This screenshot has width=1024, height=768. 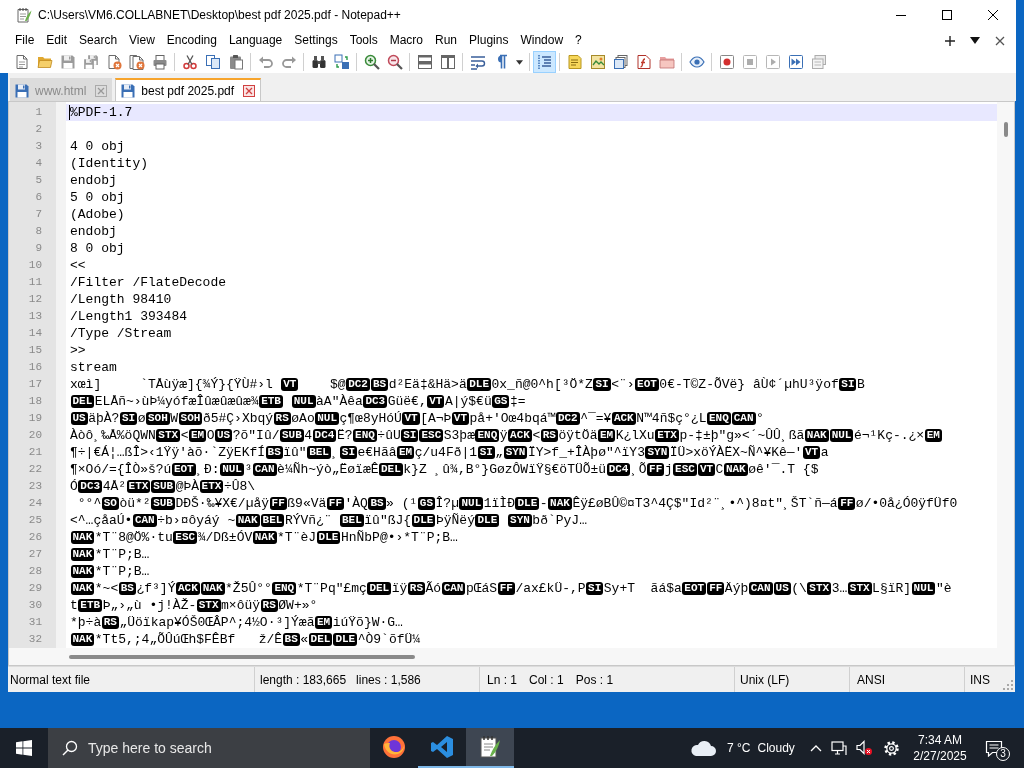 I want to click on code-text: DÐŠ·‰¥X€/µåÿ, so click(x=222, y=503).